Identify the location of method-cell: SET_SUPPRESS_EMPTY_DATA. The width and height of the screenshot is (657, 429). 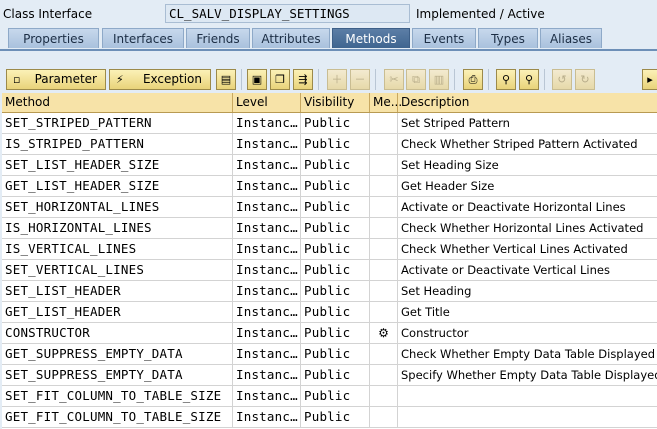
(117, 375).